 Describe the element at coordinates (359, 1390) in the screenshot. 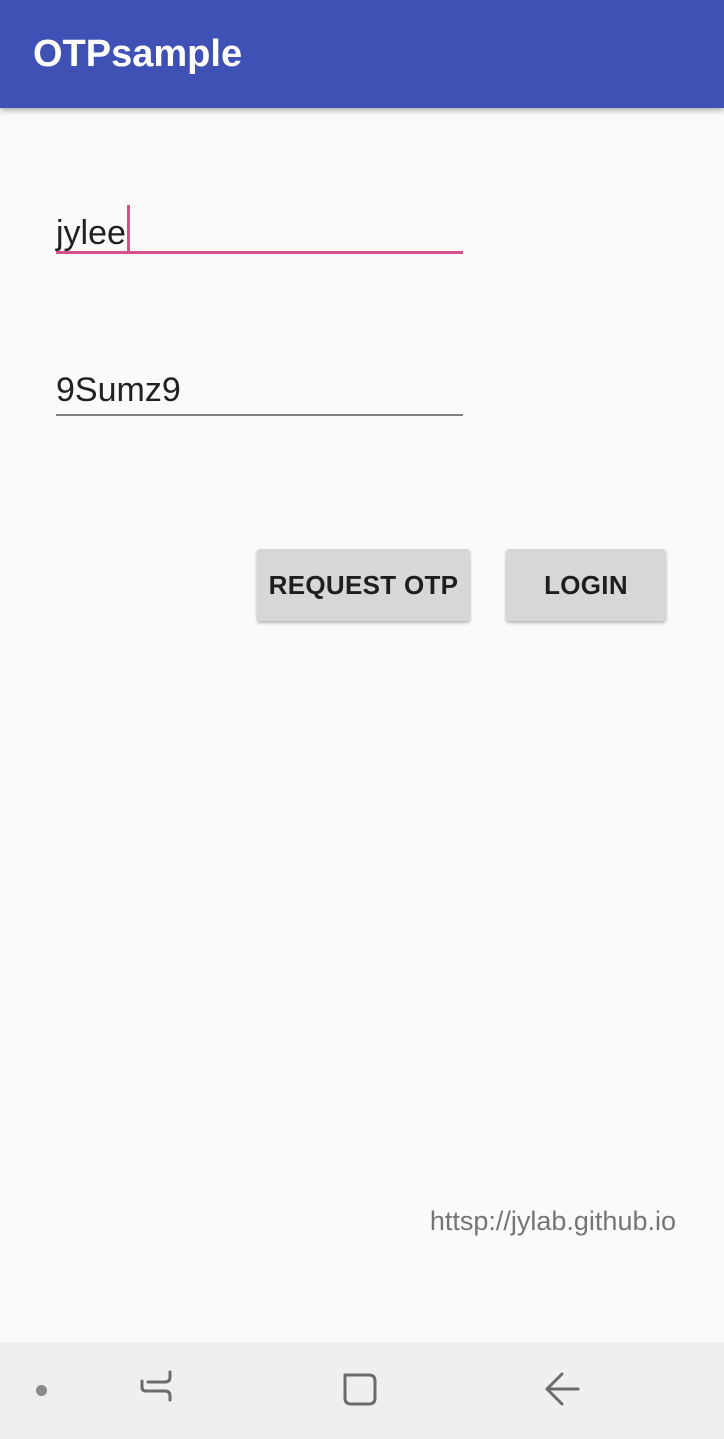

I see `home-icon` at that location.